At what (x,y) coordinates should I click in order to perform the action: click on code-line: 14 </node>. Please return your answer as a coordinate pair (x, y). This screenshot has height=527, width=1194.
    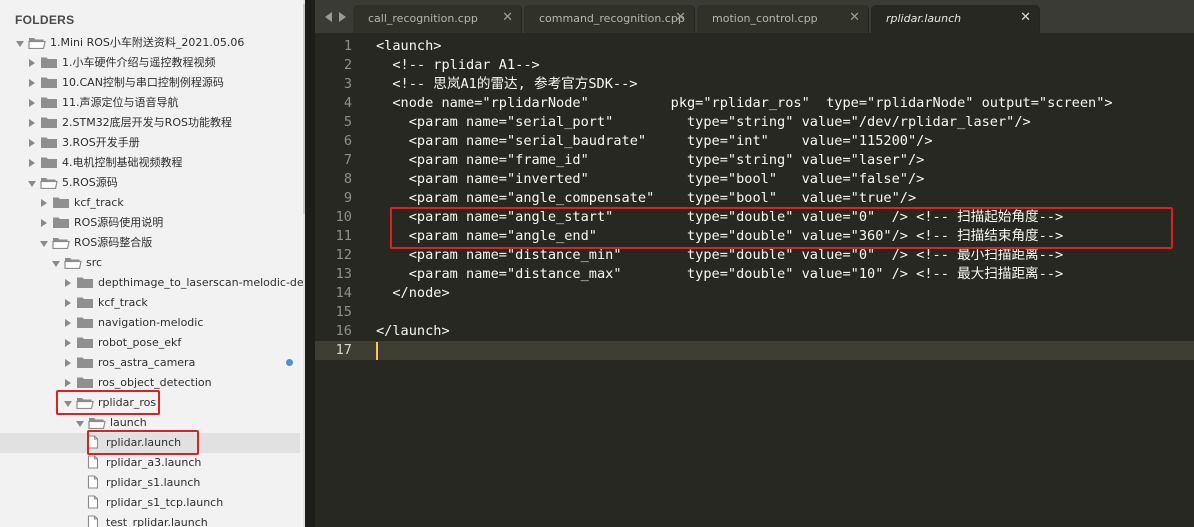
    Looking at the image, I should click on (754, 293).